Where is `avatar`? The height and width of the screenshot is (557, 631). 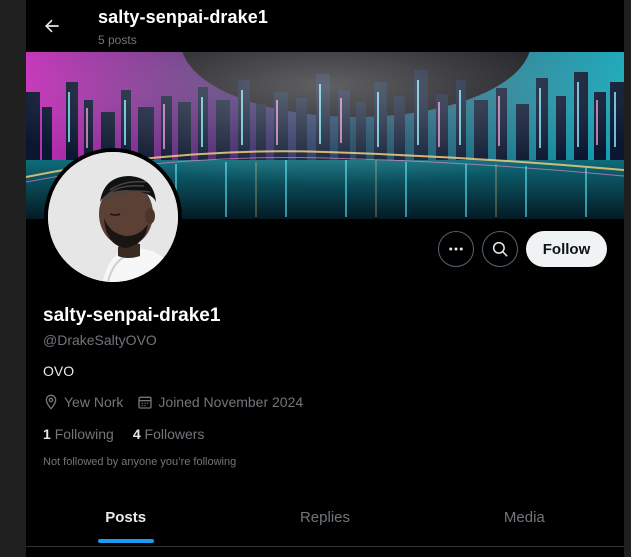
avatar is located at coordinates (113, 217).